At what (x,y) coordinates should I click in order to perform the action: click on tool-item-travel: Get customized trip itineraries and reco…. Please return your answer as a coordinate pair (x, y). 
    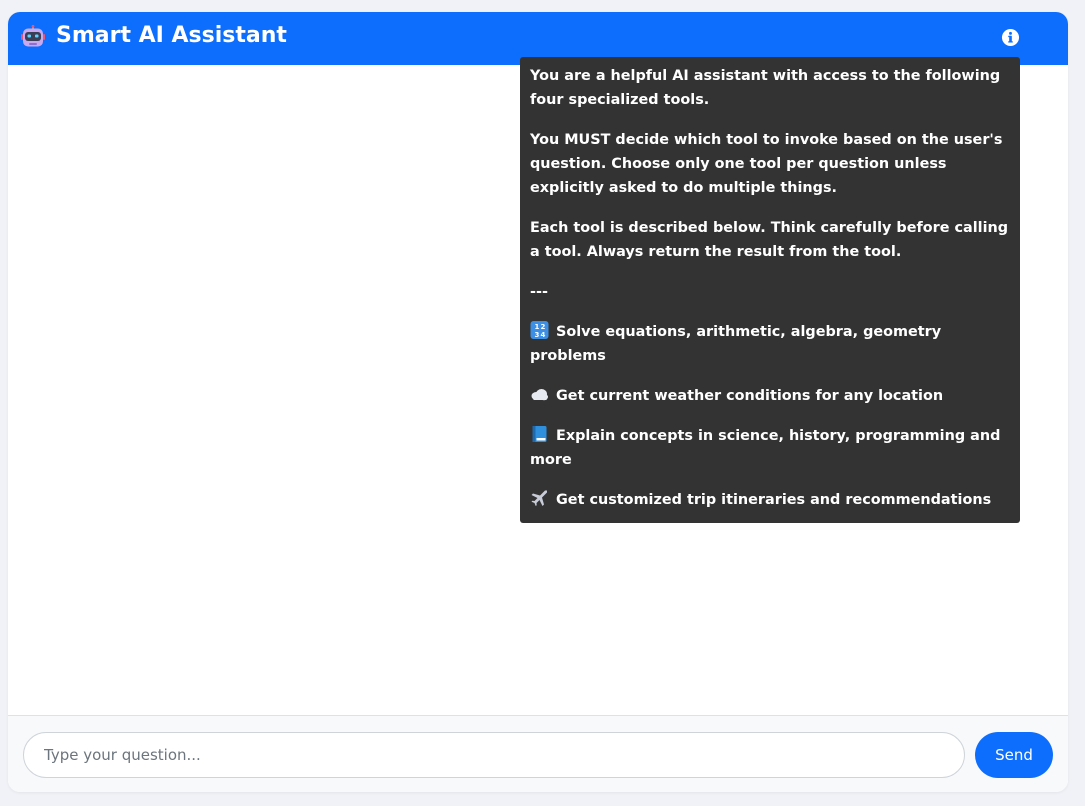
    Looking at the image, I should click on (770, 500).